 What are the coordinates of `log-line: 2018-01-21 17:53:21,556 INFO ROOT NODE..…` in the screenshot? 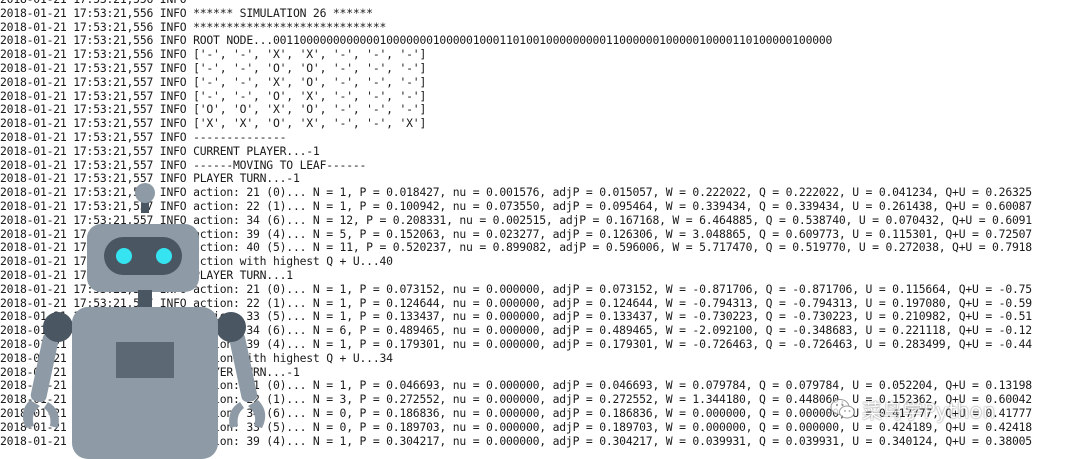 It's located at (416, 40).